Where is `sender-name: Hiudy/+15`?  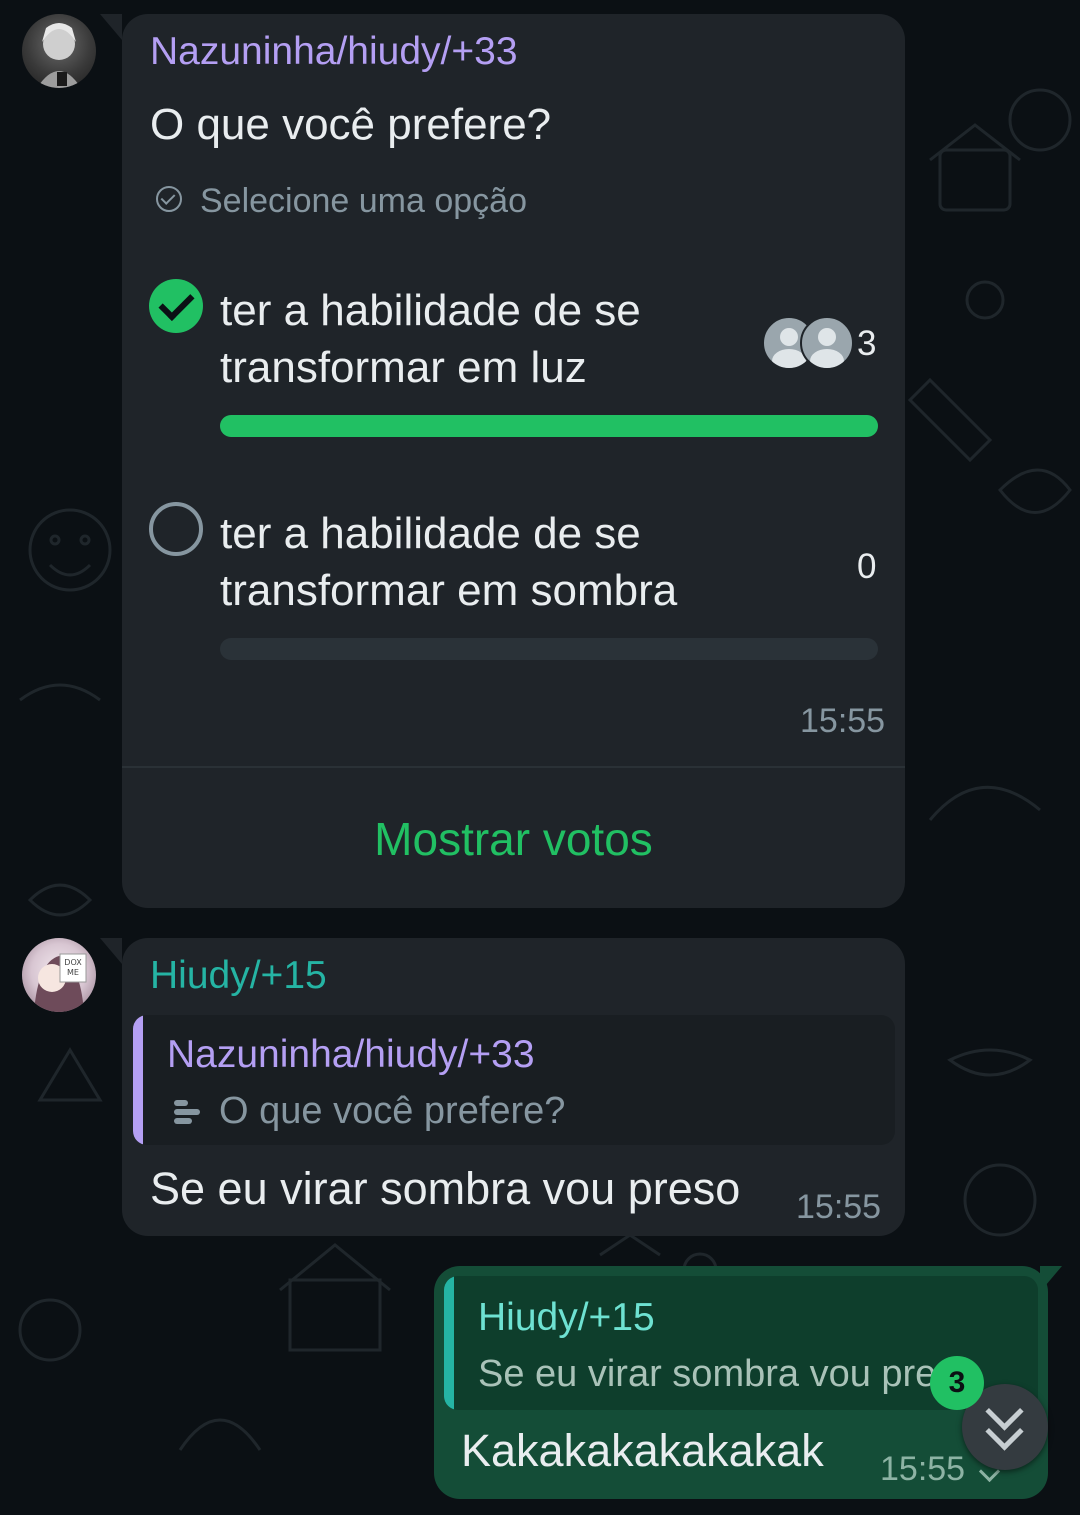 sender-name: Hiudy/+15 is located at coordinates (238, 976).